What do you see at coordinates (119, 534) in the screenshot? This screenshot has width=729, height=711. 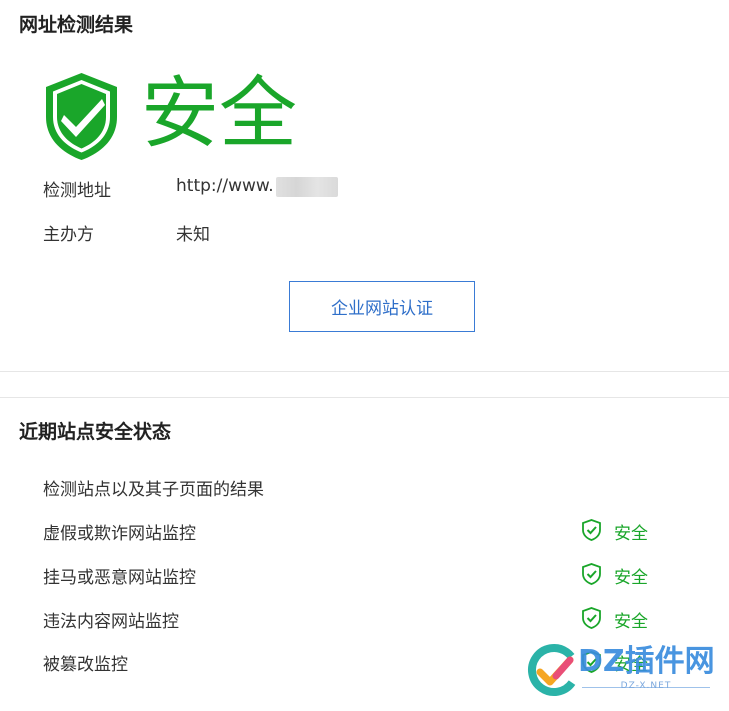 I see `check-label-fraud: 虚假或欺诈网站监控` at bounding box center [119, 534].